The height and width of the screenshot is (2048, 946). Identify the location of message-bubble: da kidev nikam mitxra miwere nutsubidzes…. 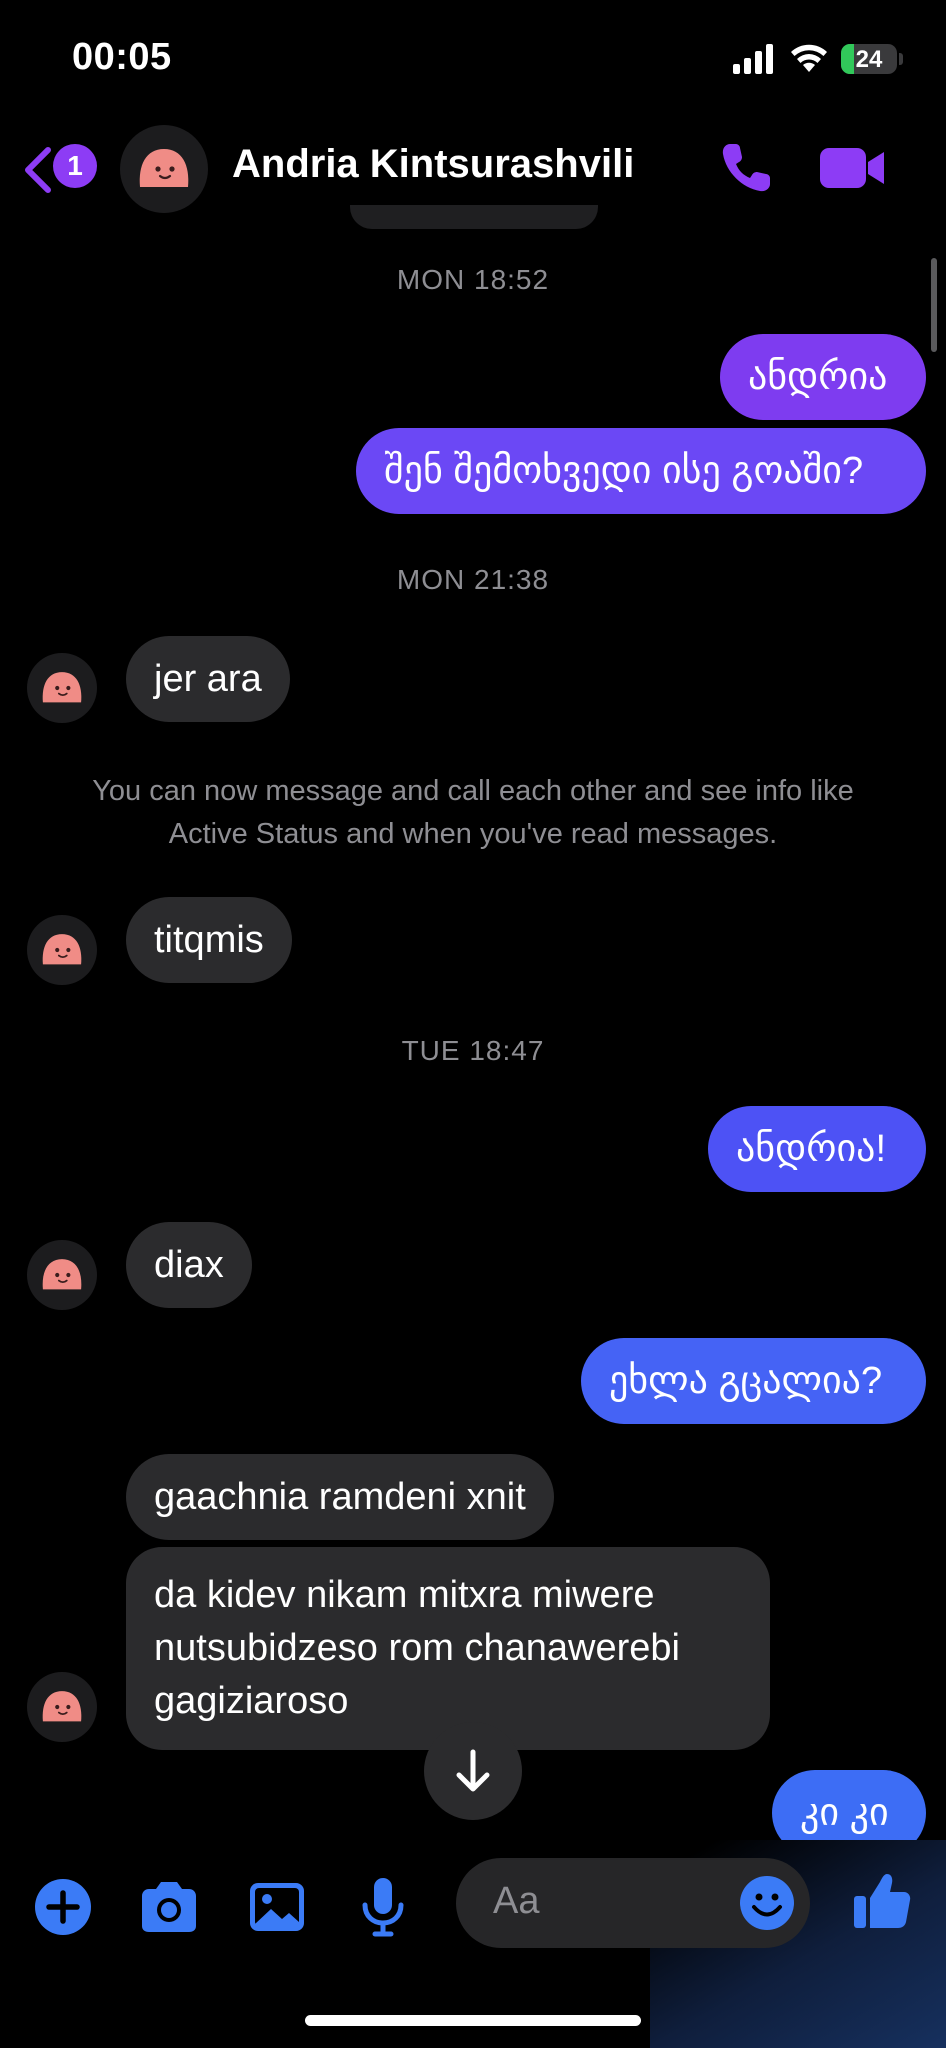
(448, 1648).